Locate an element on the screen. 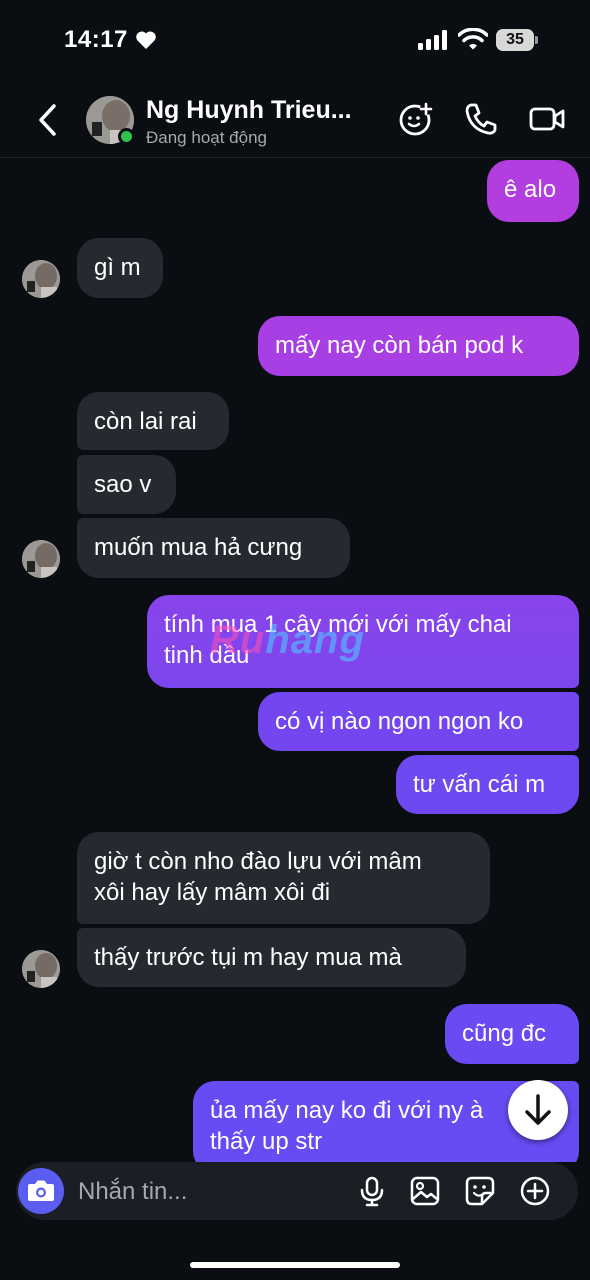 Image resolution: width=590 pixels, height=1280 pixels. battery-icon: 35 is located at coordinates (517, 40).